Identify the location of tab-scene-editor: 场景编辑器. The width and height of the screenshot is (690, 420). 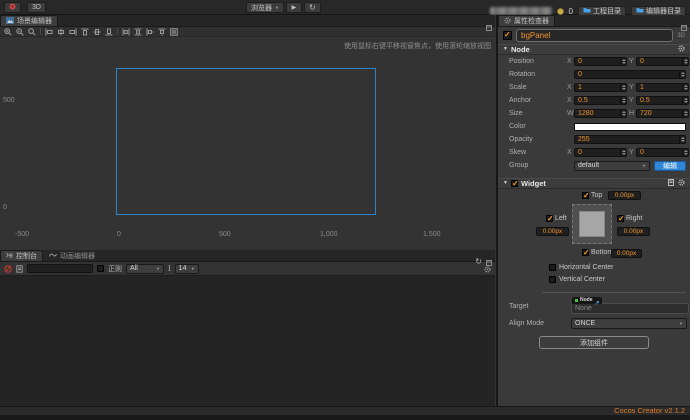
(29, 20).